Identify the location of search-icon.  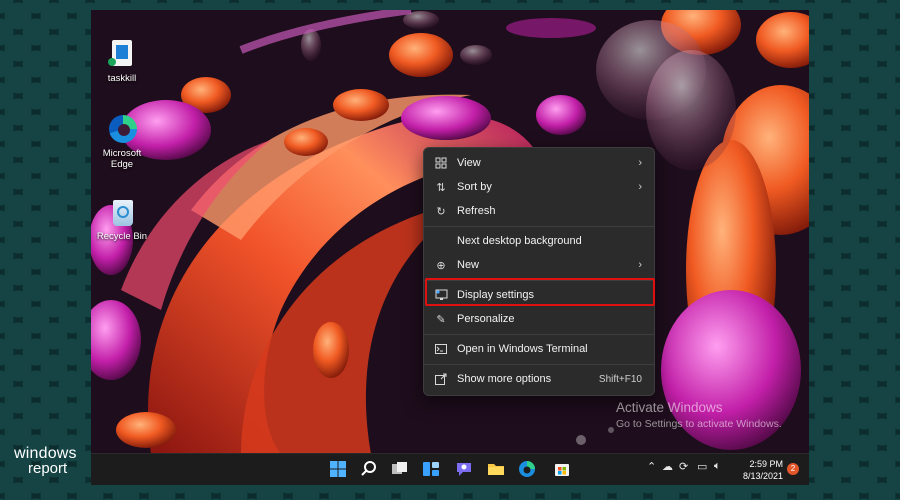
(369, 469).